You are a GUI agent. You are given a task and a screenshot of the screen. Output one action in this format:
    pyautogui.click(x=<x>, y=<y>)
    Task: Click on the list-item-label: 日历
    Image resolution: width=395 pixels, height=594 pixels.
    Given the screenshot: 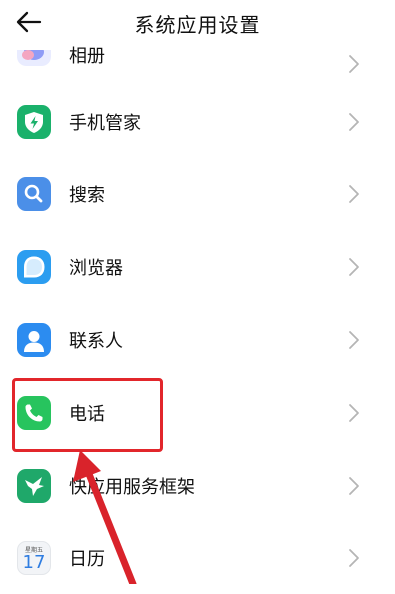 What is the action you would take?
    pyautogui.click(x=87, y=559)
    